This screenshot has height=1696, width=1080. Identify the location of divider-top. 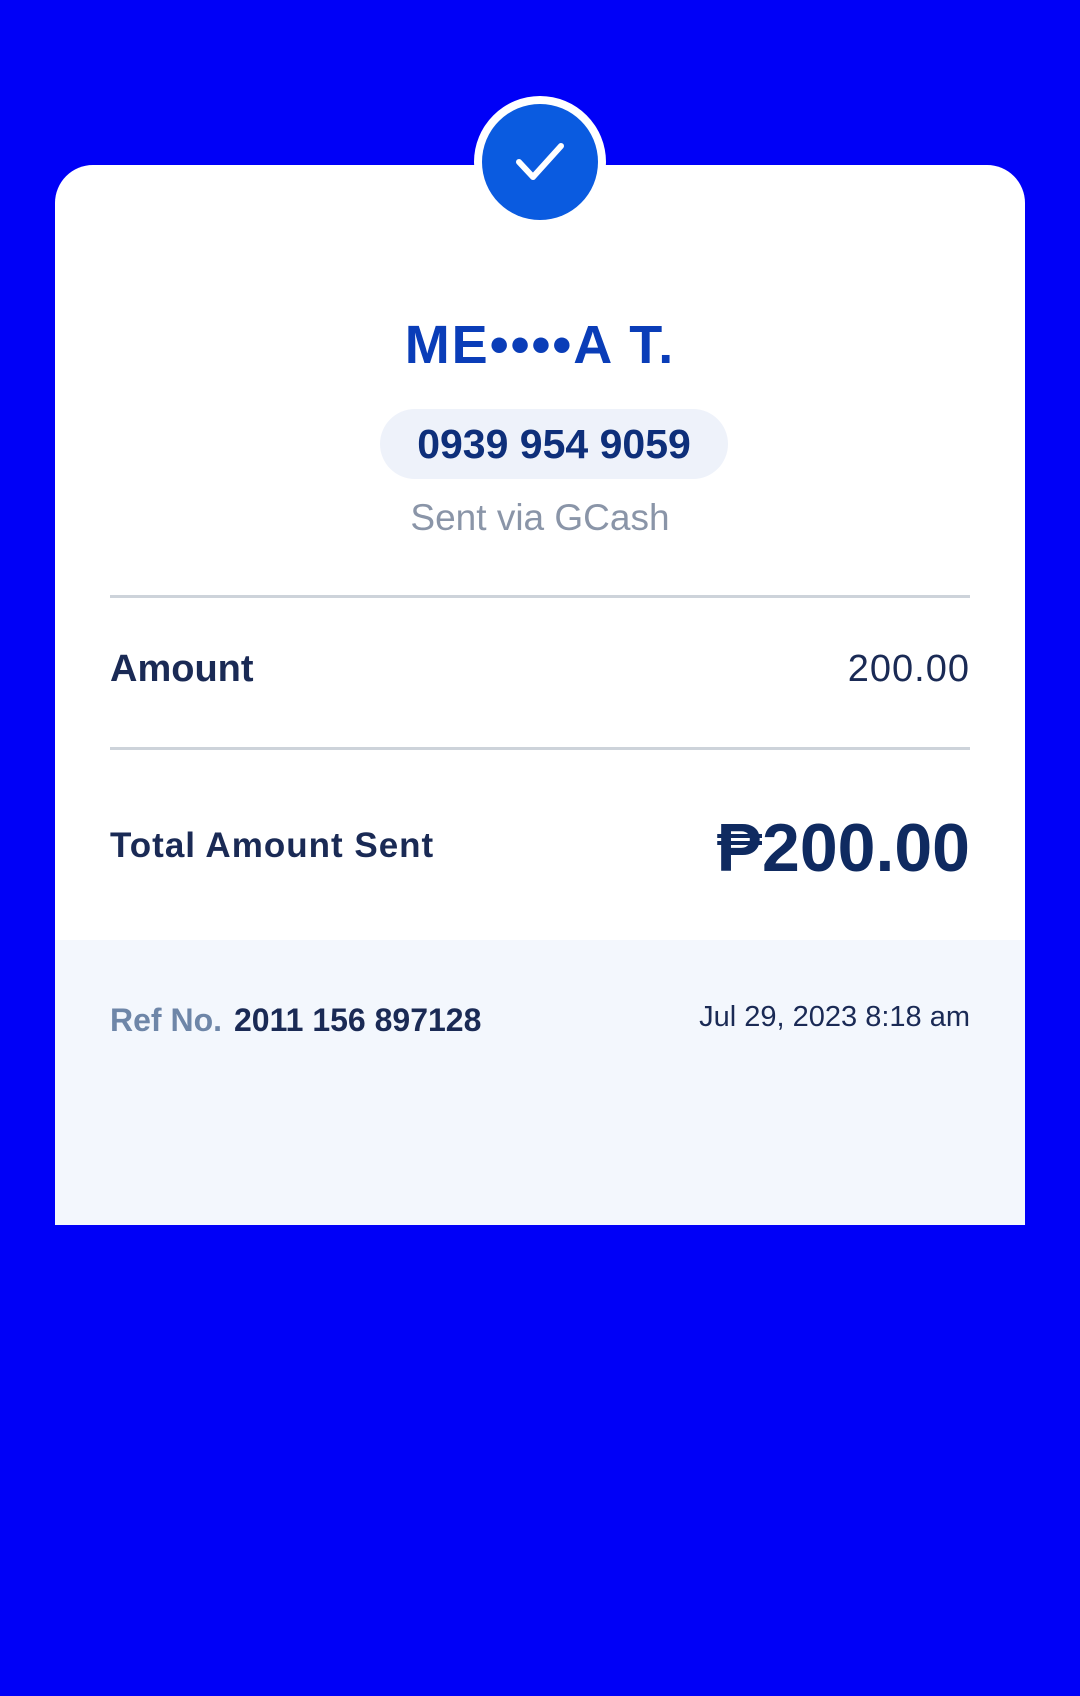
(540, 596).